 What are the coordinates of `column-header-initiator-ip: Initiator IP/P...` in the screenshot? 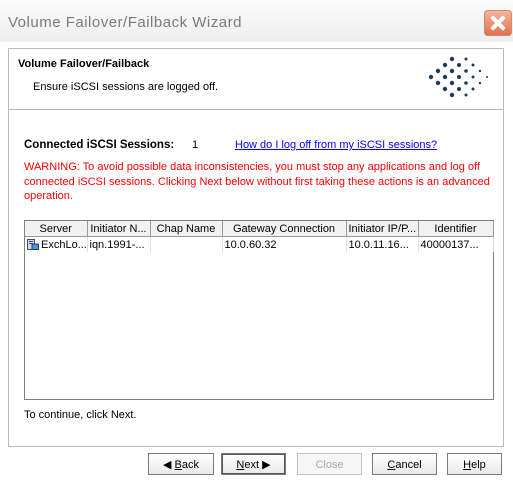 It's located at (382, 229).